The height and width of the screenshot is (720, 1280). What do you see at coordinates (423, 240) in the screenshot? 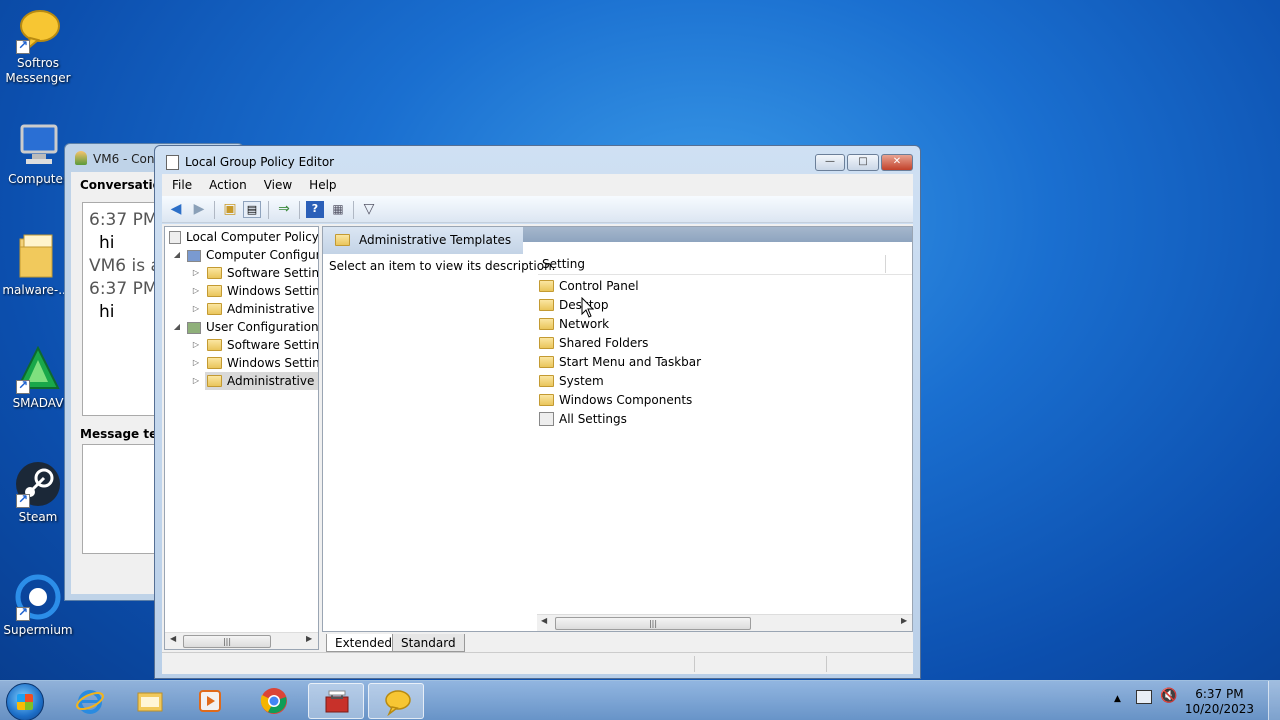
I see `details-header: Administrative Templates` at bounding box center [423, 240].